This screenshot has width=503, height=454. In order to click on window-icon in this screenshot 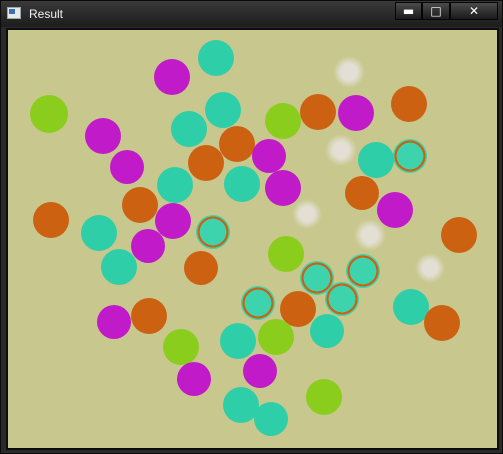, I will do `click(14, 13)`.